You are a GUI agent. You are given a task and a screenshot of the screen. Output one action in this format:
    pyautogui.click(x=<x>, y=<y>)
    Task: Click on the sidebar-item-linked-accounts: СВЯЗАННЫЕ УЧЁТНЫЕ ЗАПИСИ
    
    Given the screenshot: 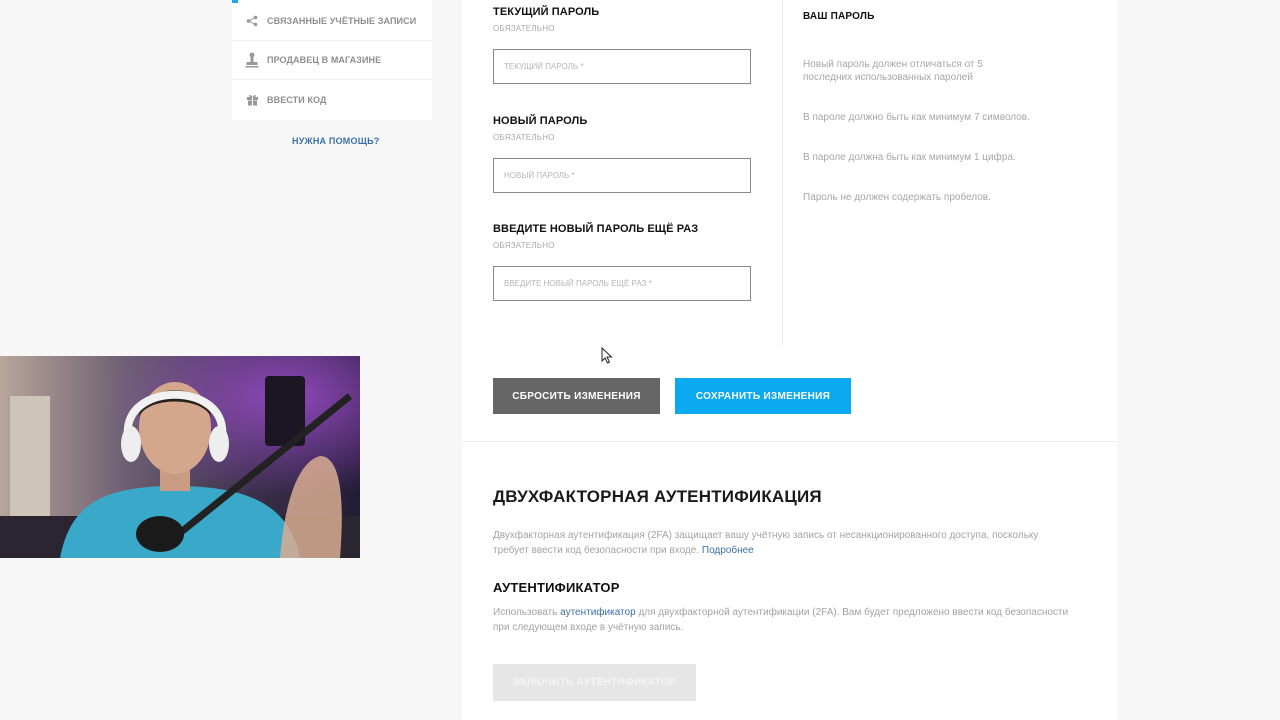 What is the action you would take?
    pyautogui.click(x=332, y=21)
    